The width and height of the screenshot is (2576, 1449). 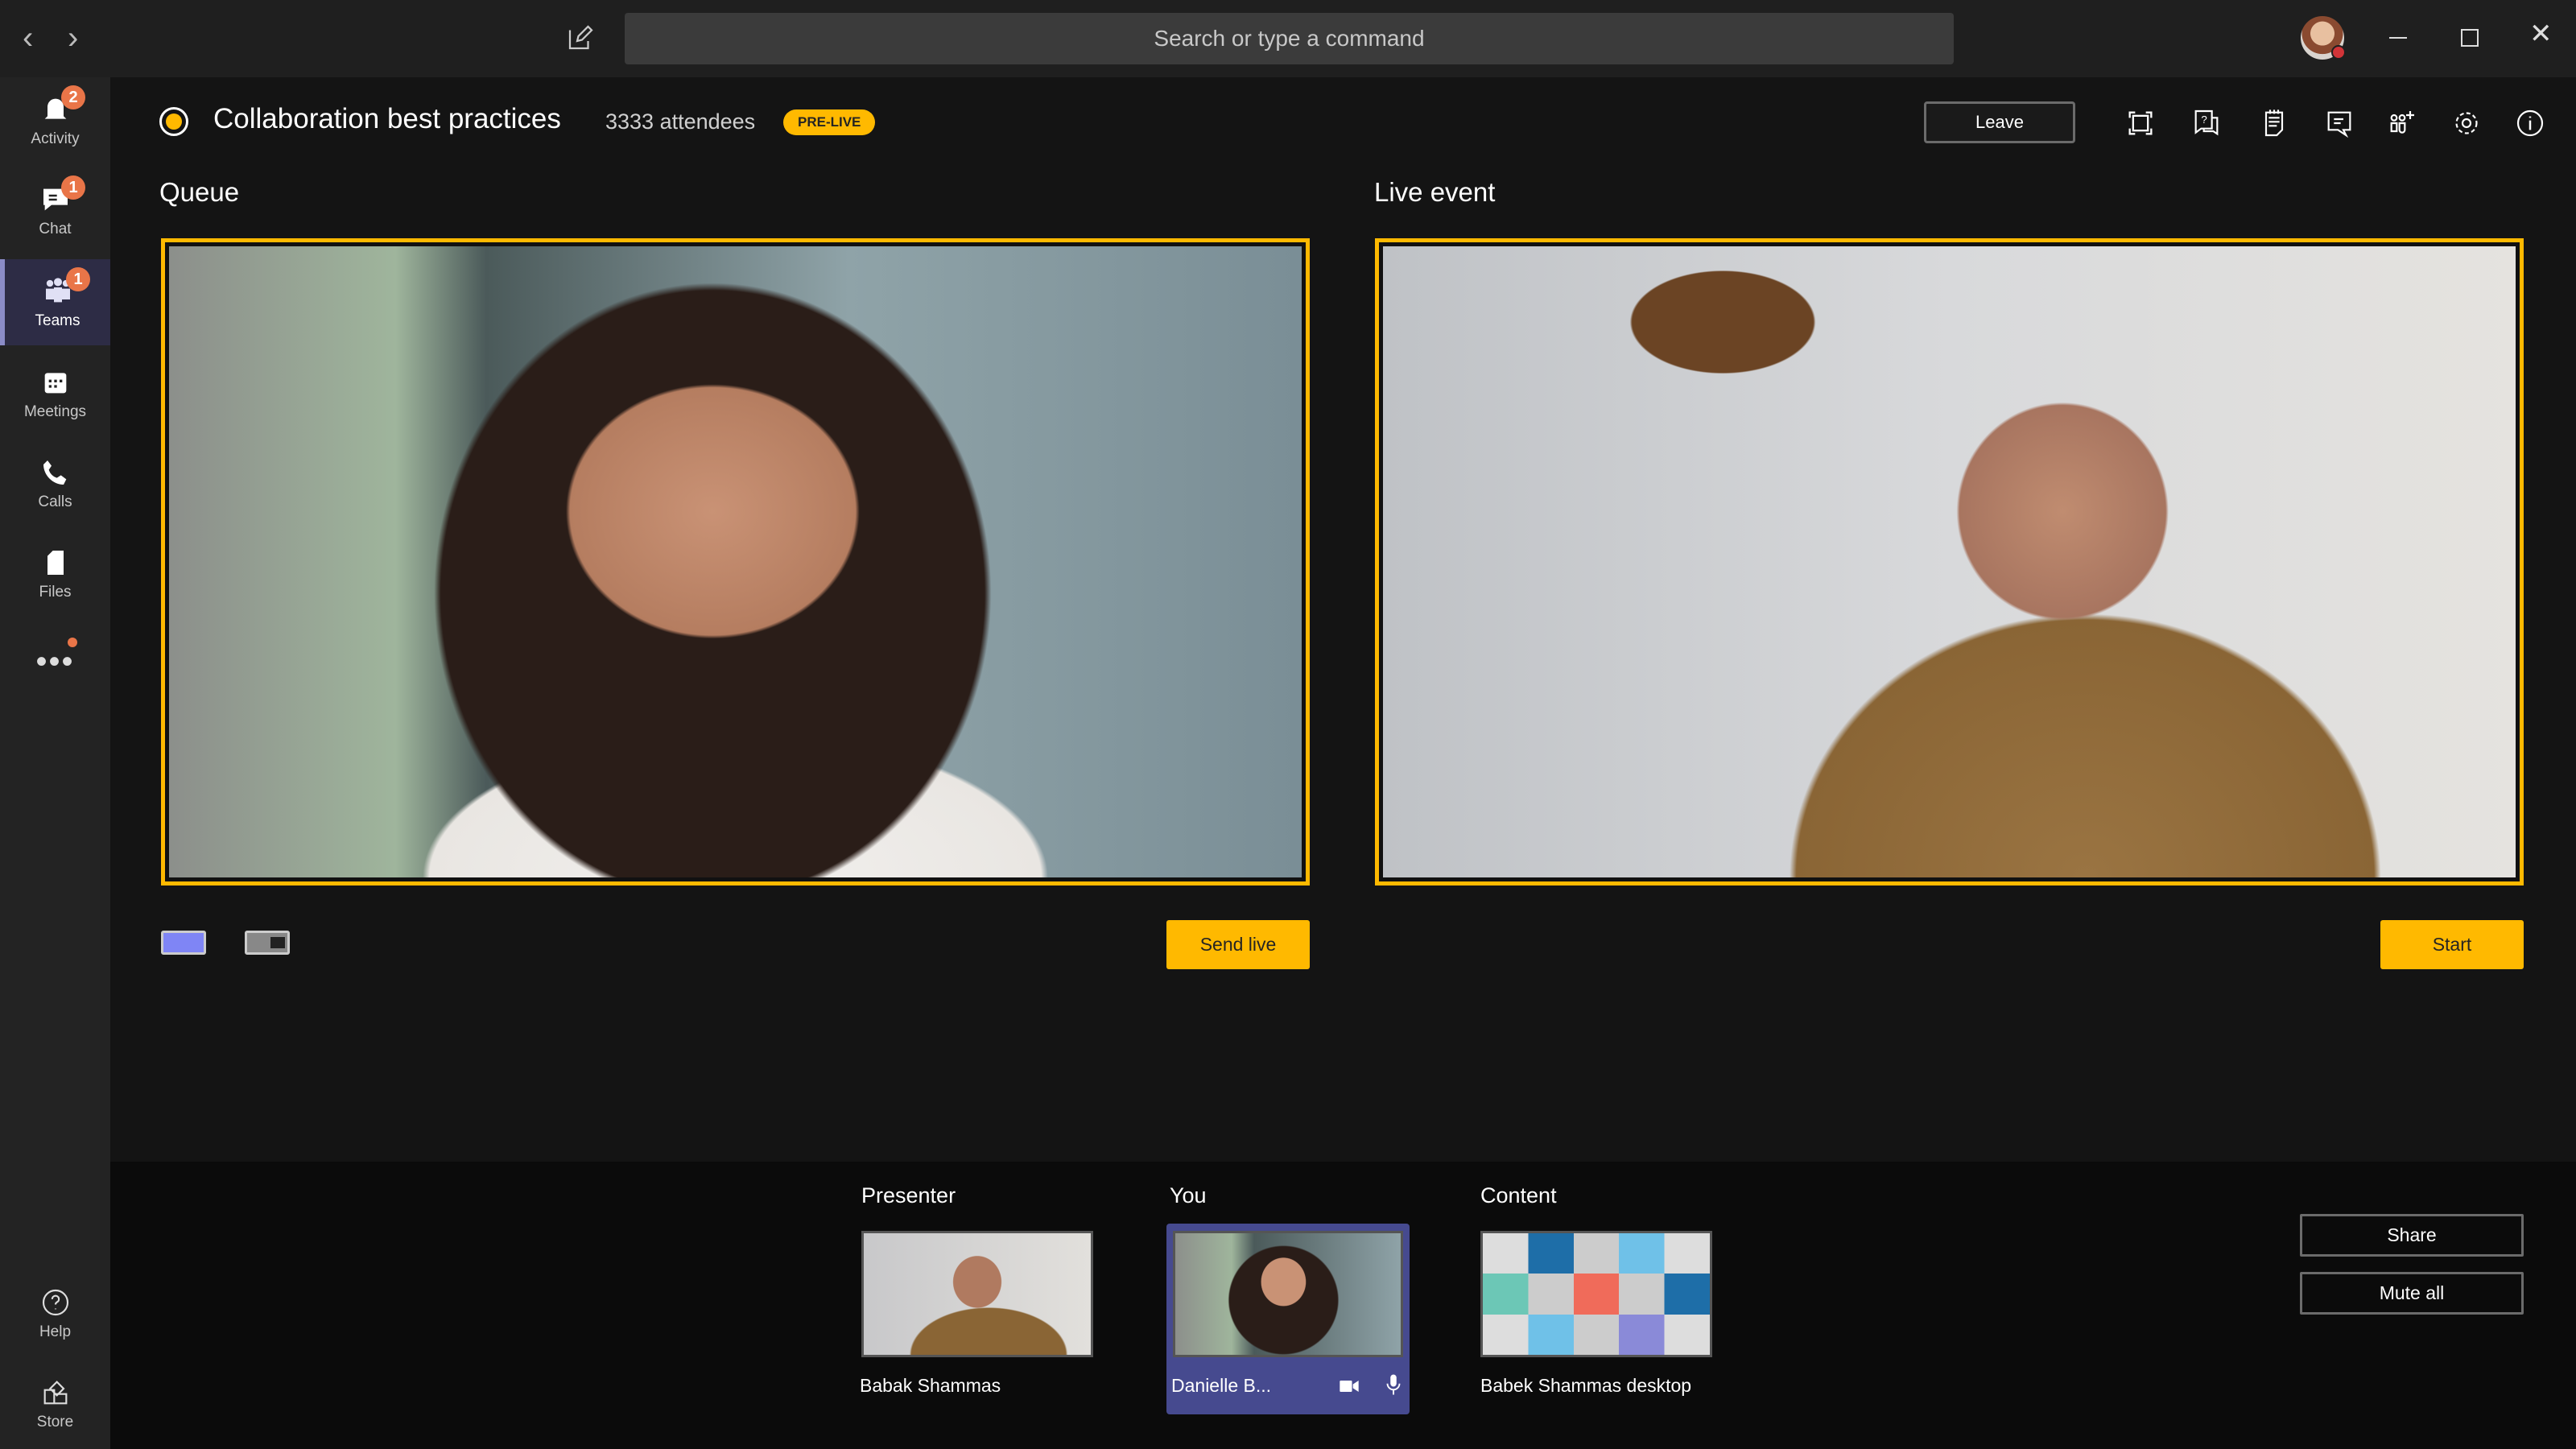 What do you see at coordinates (2412, 1293) in the screenshot?
I see `mute-all-button: Mute all` at bounding box center [2412, 1293].